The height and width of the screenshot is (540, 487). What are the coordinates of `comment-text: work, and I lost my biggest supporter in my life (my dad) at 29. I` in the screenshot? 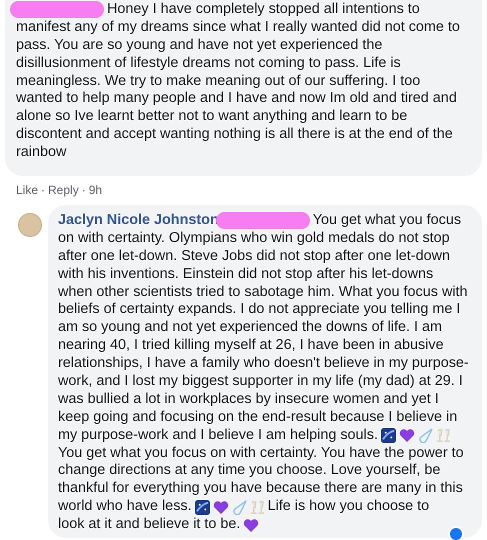 It's located at (260, 382).